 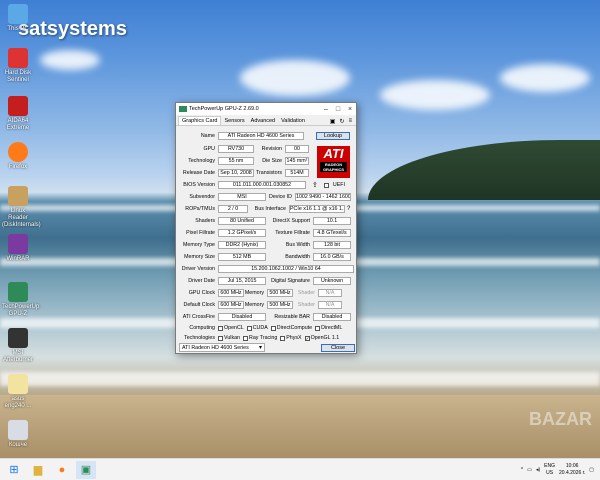 What do you see at coordinates (18, 14) in the screenshot?
I see `computer-icon` at bounding box center [18, 14].